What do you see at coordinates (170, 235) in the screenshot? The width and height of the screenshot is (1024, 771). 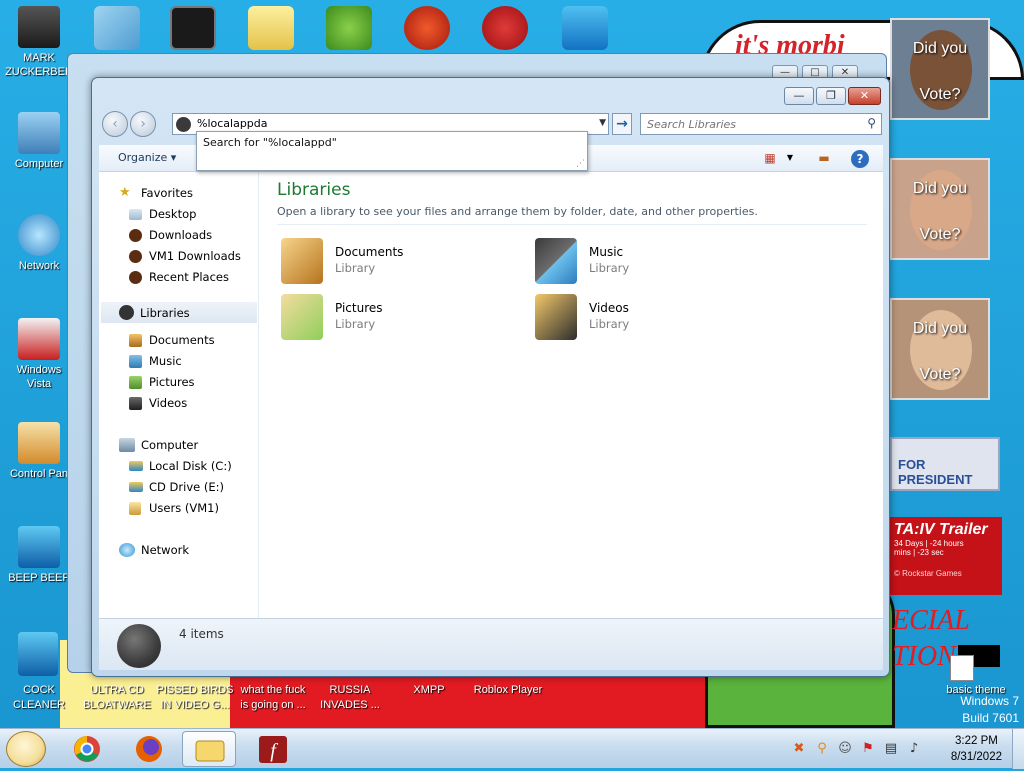 I see `nav-downloads: Downloads` at bounding box center [170, 235].